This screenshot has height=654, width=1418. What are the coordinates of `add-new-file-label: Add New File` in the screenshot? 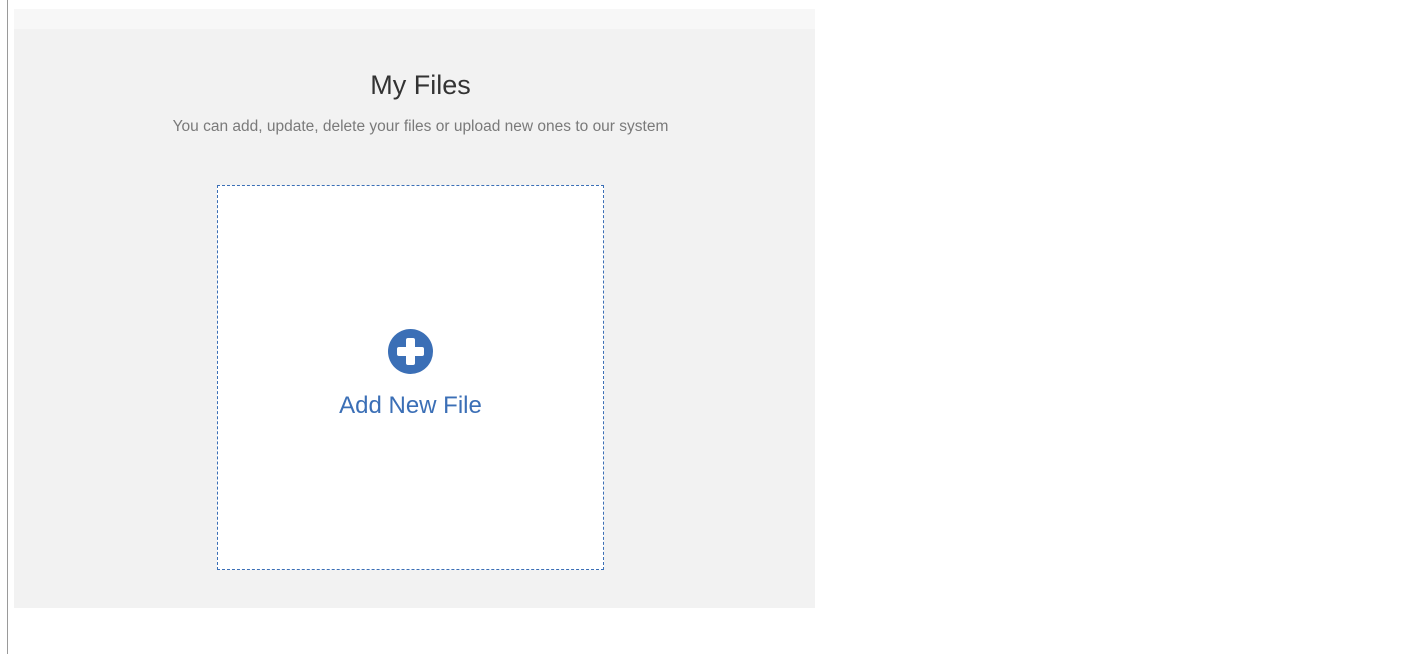 It's located at (410, 405).